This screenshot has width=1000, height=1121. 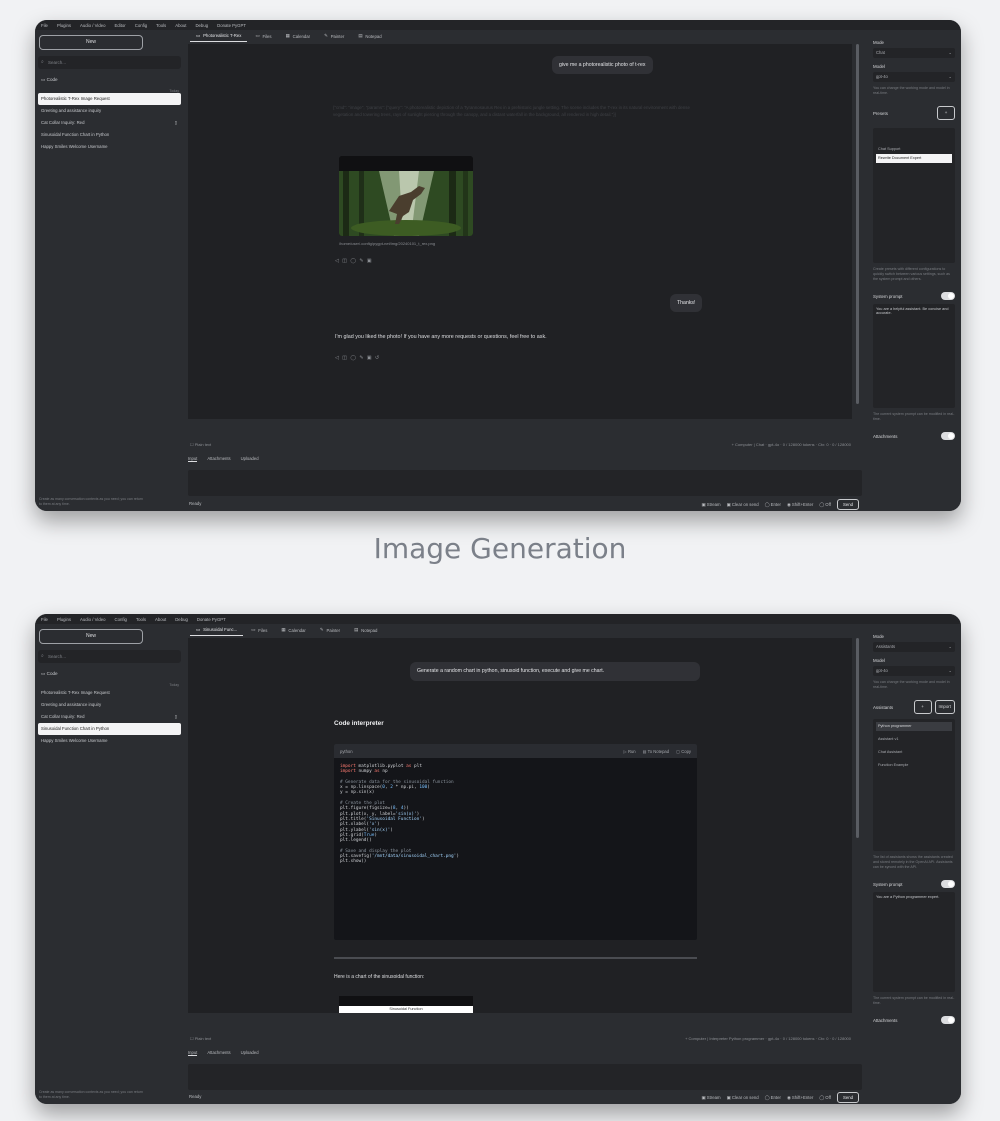 What do you see at coordinates (914, 149) in the screenshot?
I see `preset-item: Chat Support` at bounding box center [914, 149].